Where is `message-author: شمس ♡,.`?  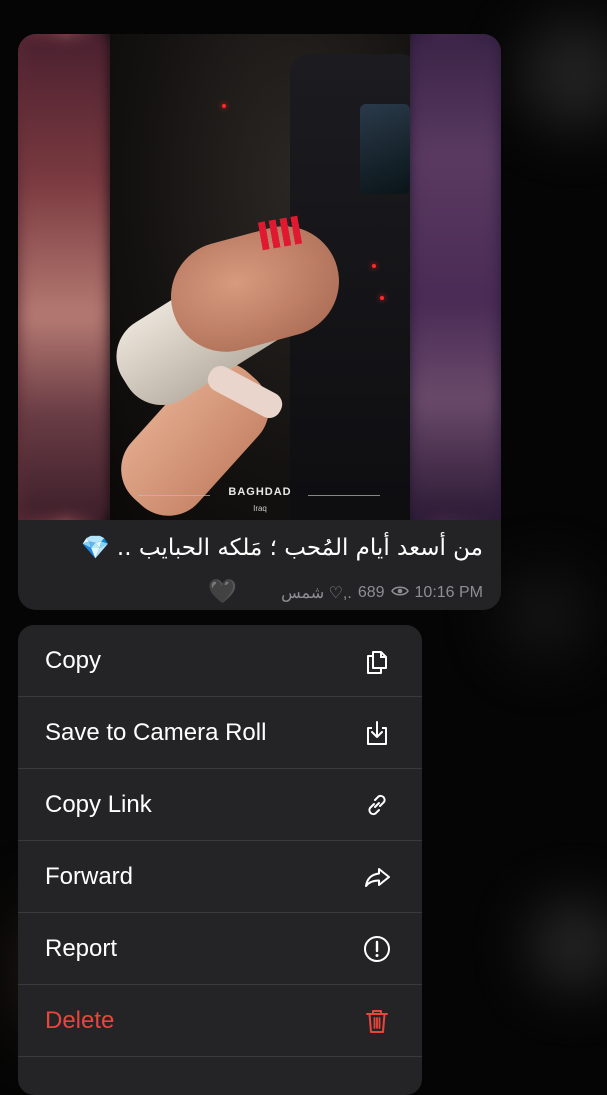 message-author: شمس ♡,. is located at coordinates (316, 593).